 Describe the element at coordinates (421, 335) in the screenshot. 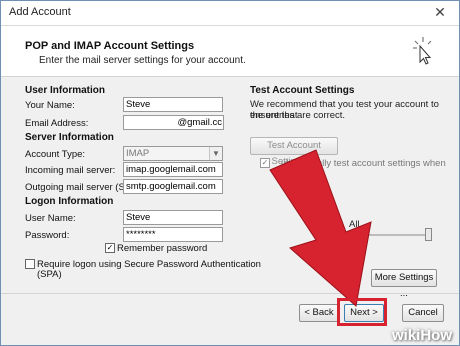

I see `wikihow-watermark: wikiHow` at that location.